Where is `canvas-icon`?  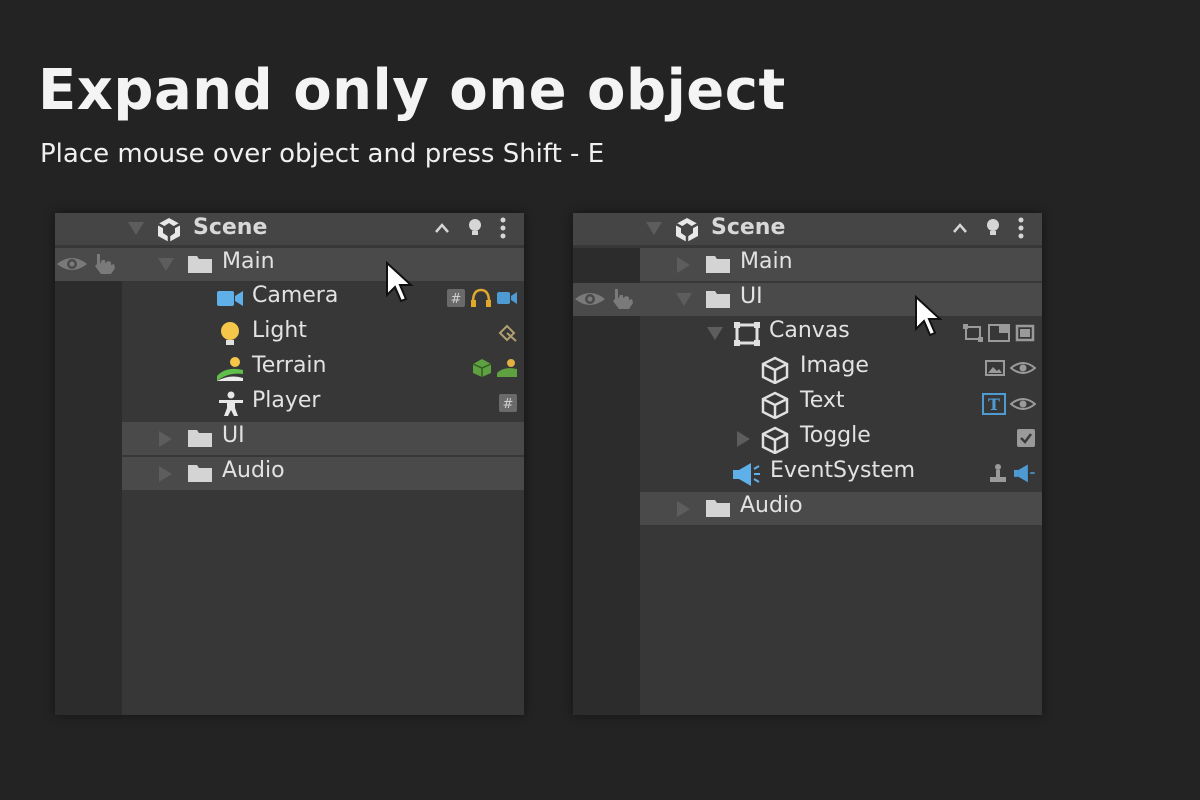
canvas-icon is located at coordinates (747, 334).